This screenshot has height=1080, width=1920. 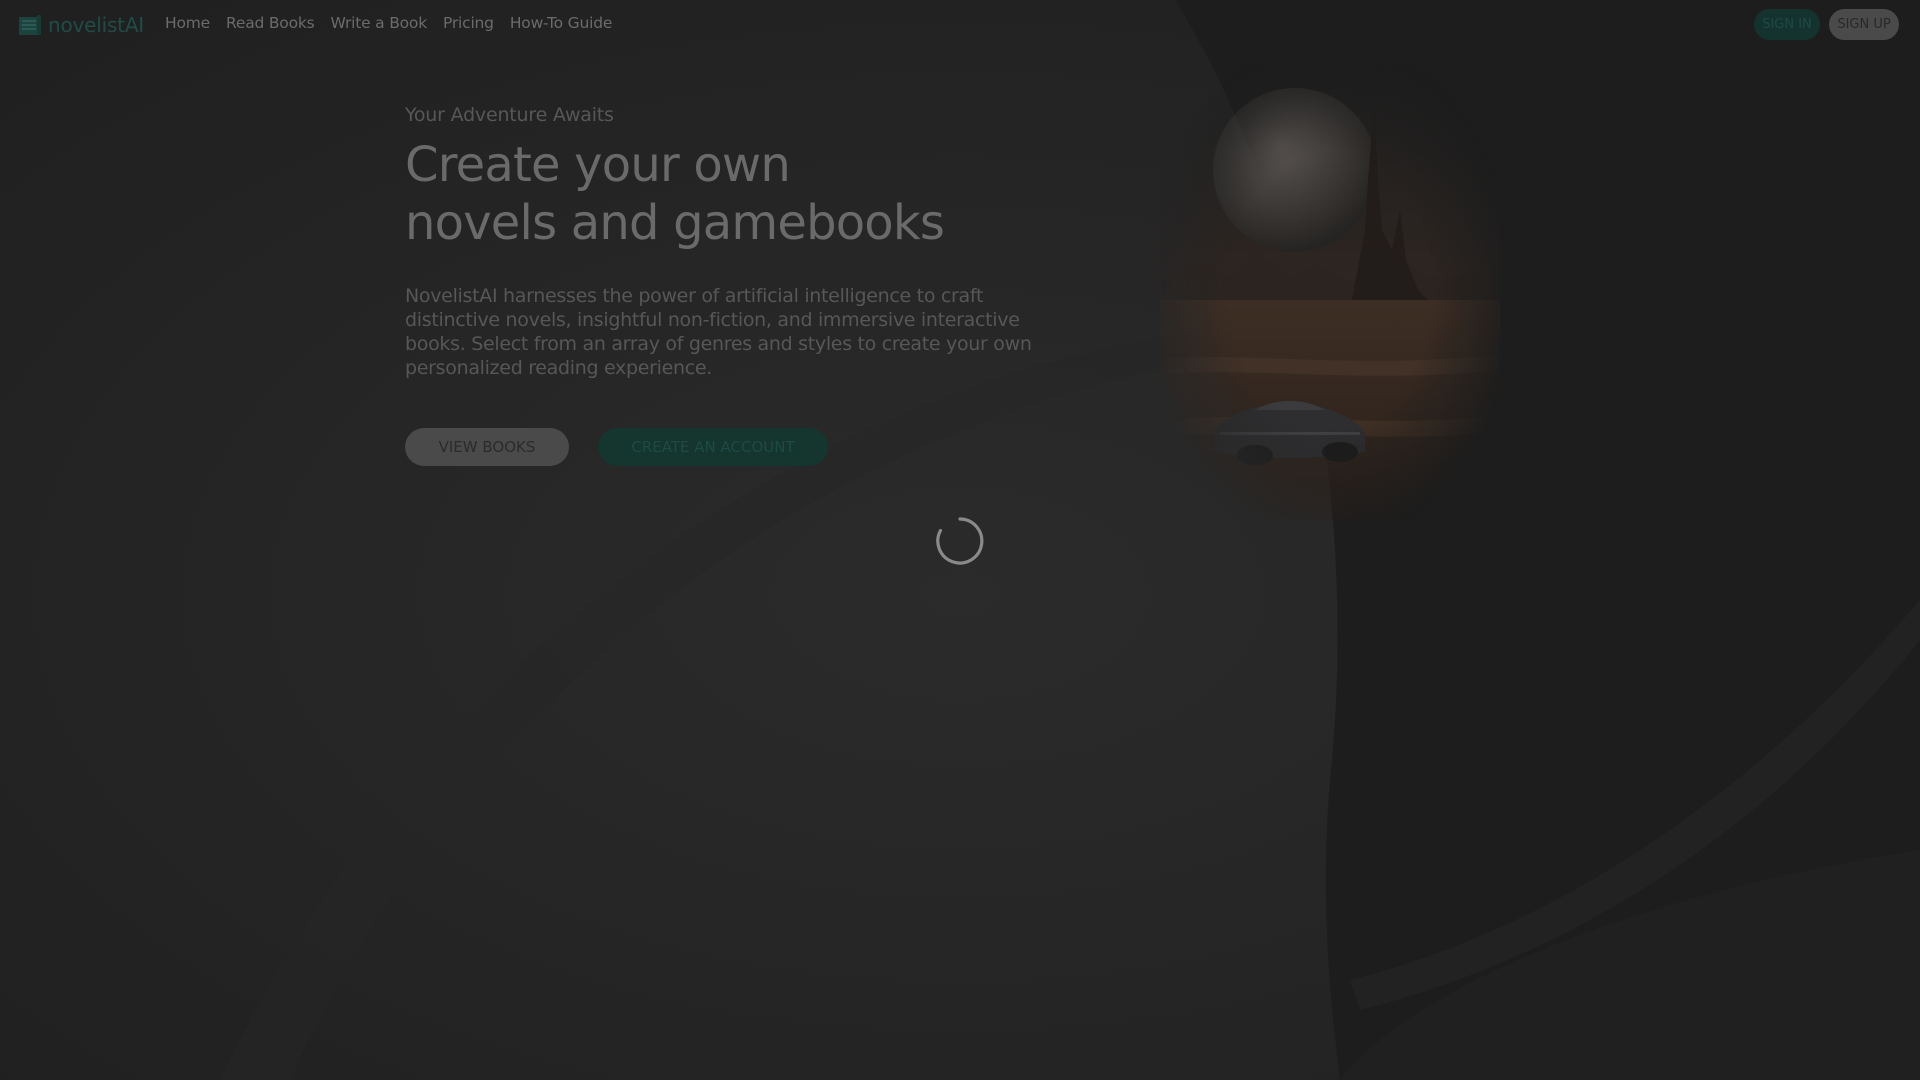 What do you see at coordinates (1295, 170) in the screenshot?
I see `planet` at bounding box center [1295, 170].